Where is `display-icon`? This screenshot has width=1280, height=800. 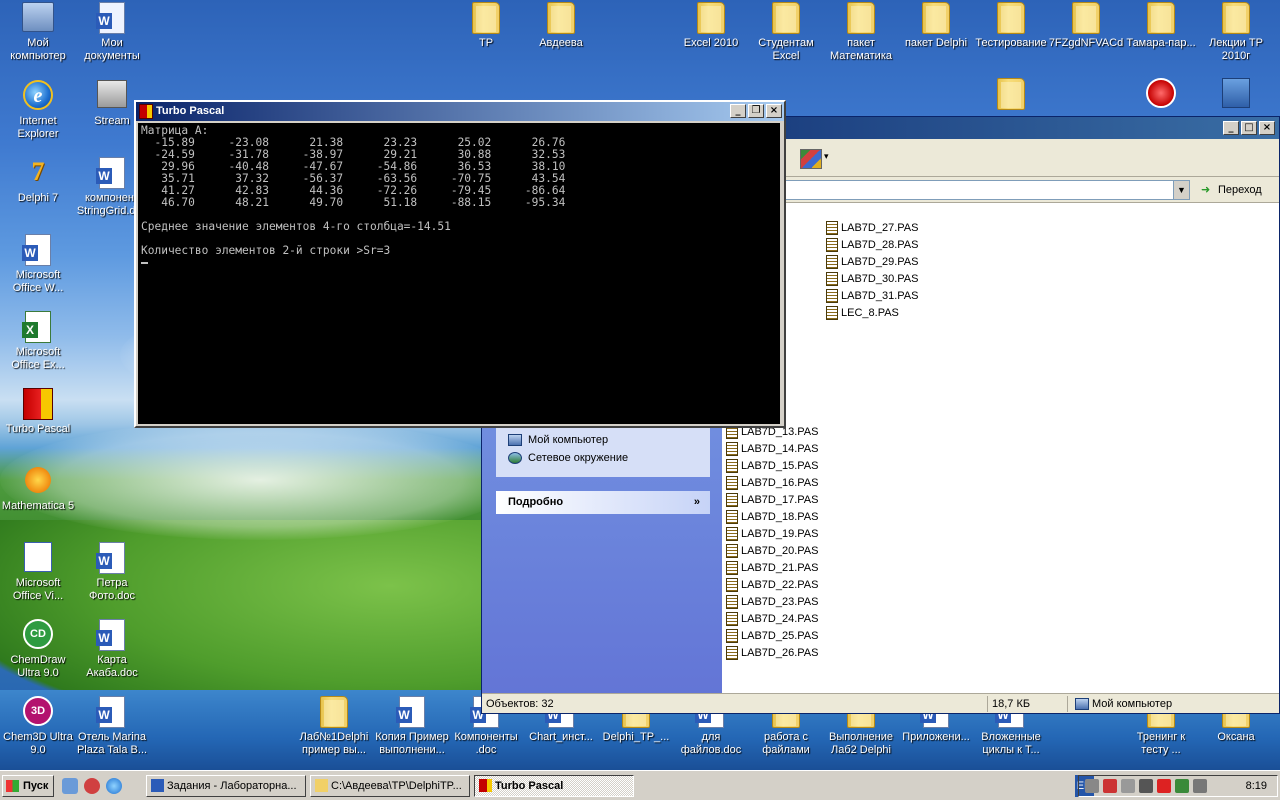
display-icon is located at coordinates (1128, 786).